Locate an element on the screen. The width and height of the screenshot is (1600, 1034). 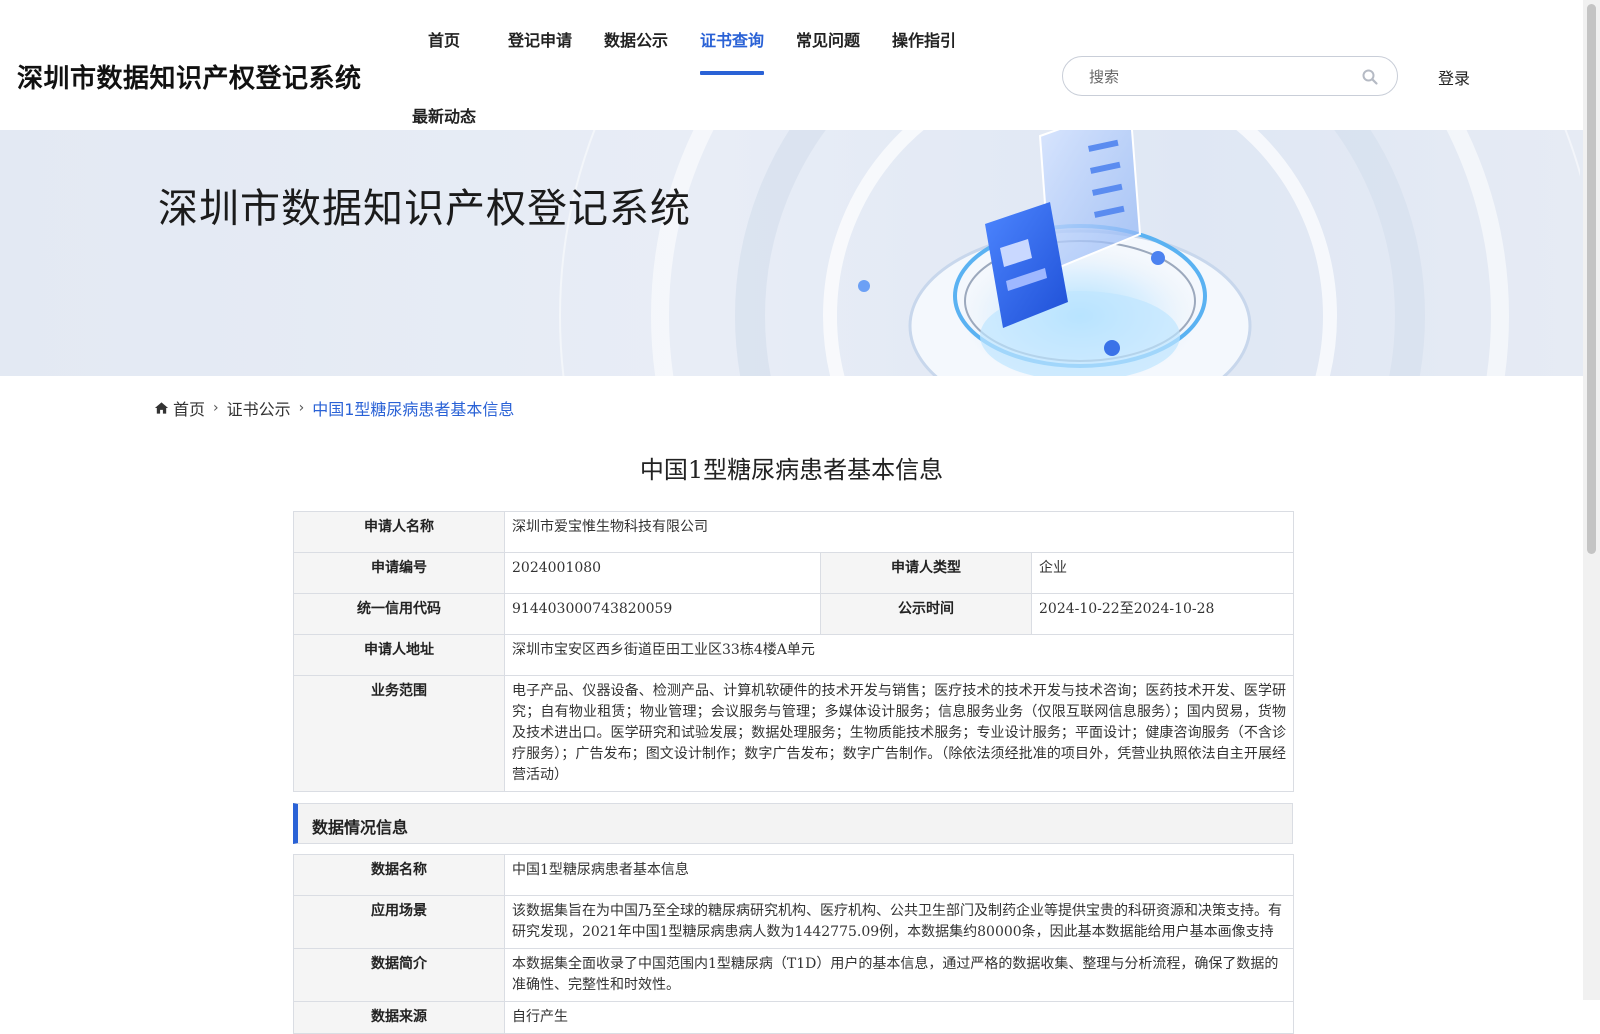
table-row: 申请编号 2024001080 申请人类型 企业 is located at coordinates (794, 573).